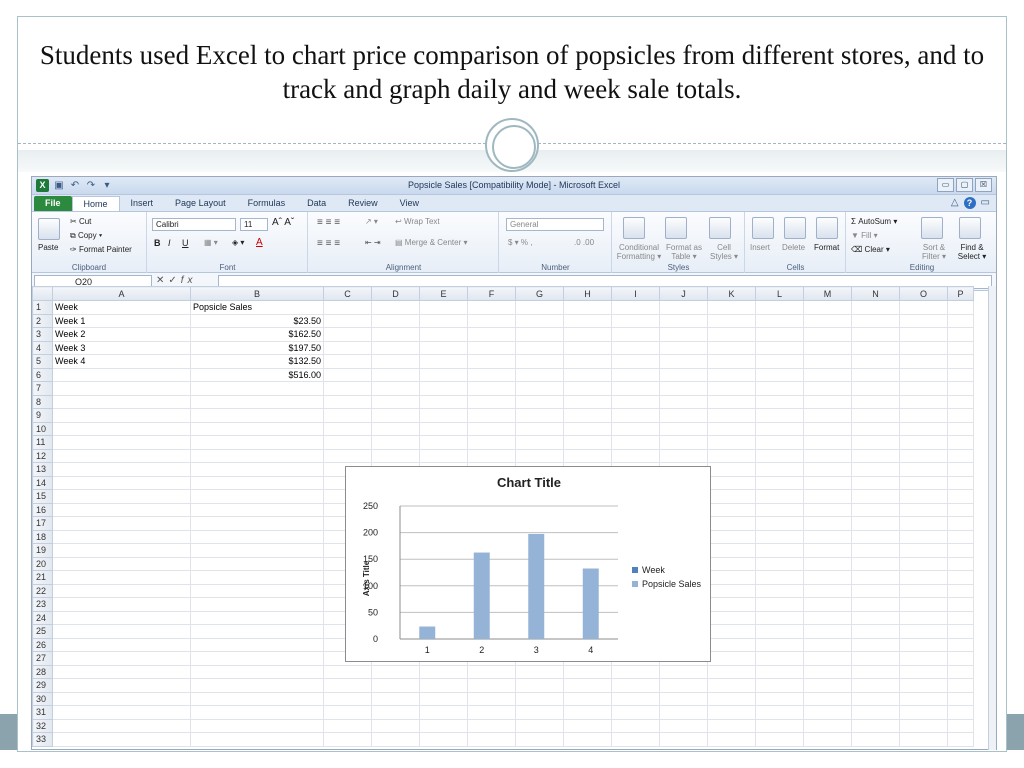  Describe the element at coordinates (793, 247) in the screenshot. I see `delete-button: Delete` at that location.